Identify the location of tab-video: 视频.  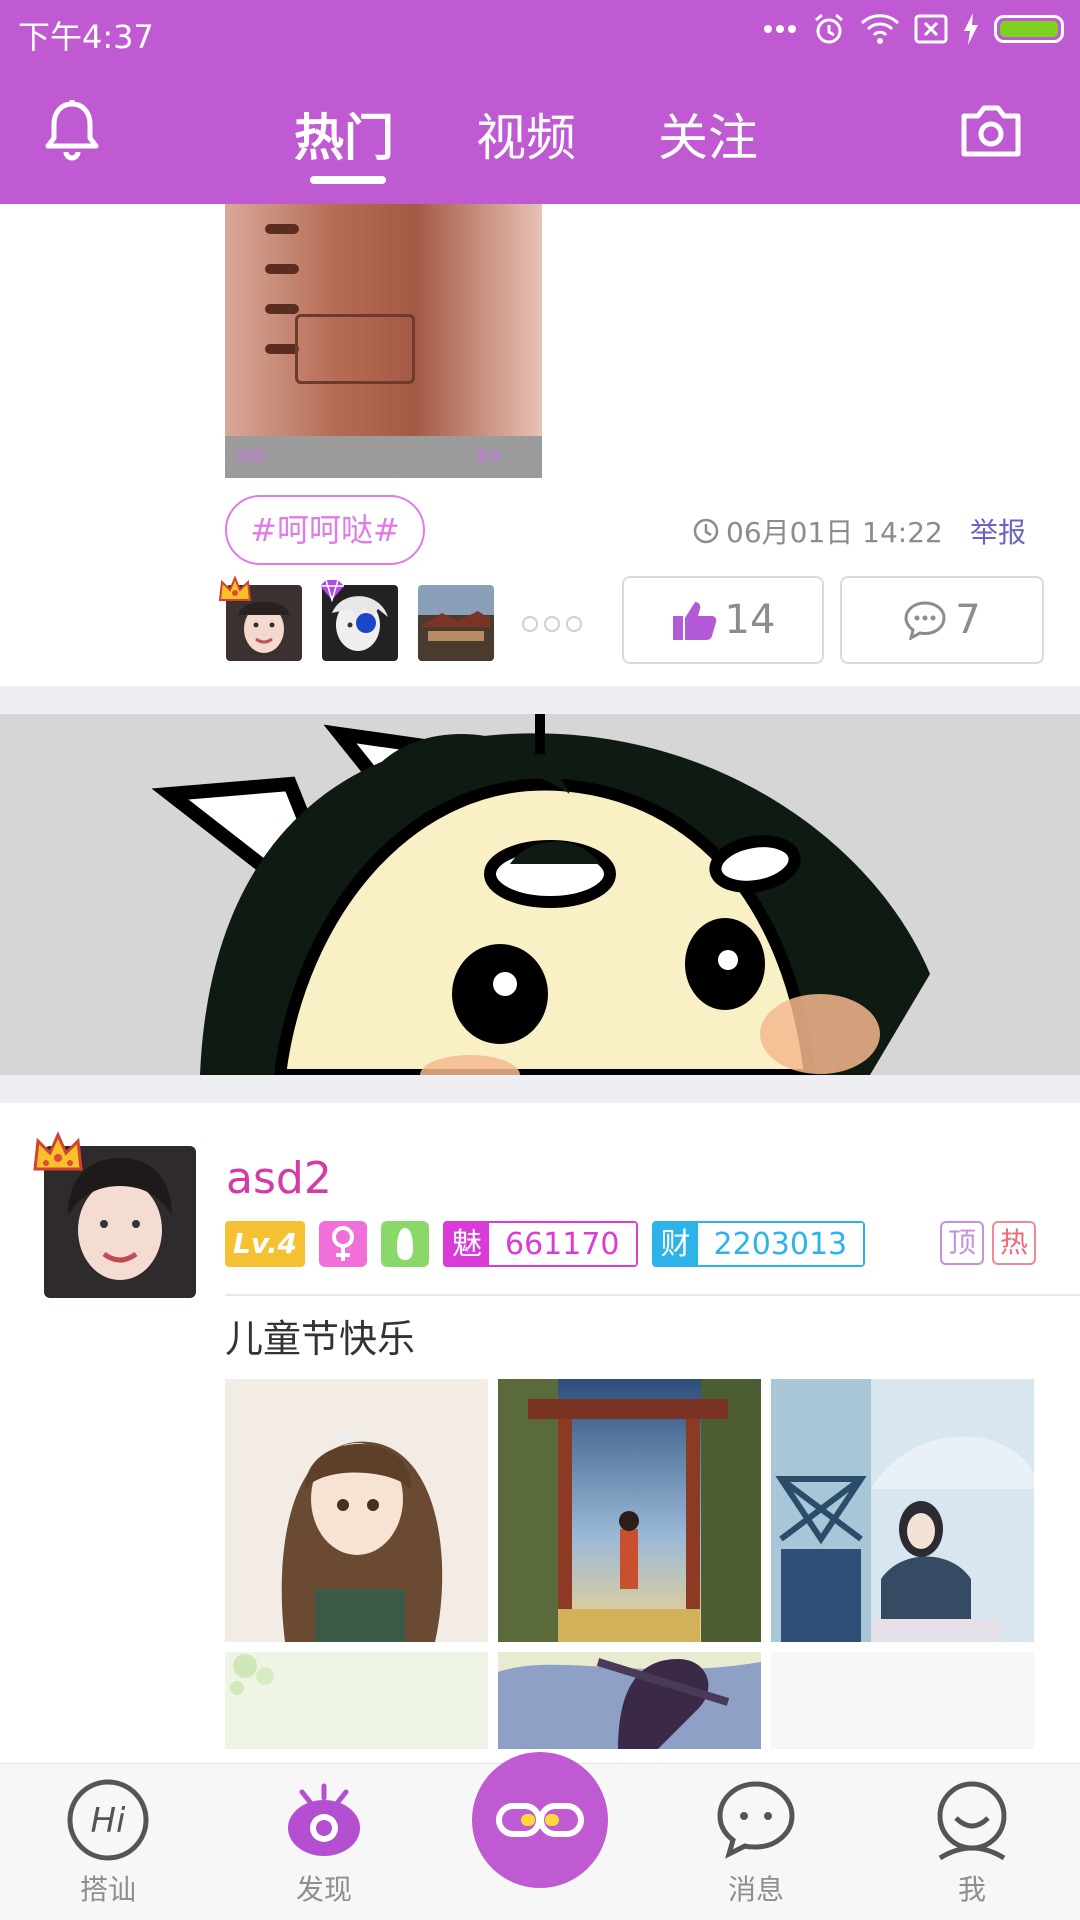
(526, 134).